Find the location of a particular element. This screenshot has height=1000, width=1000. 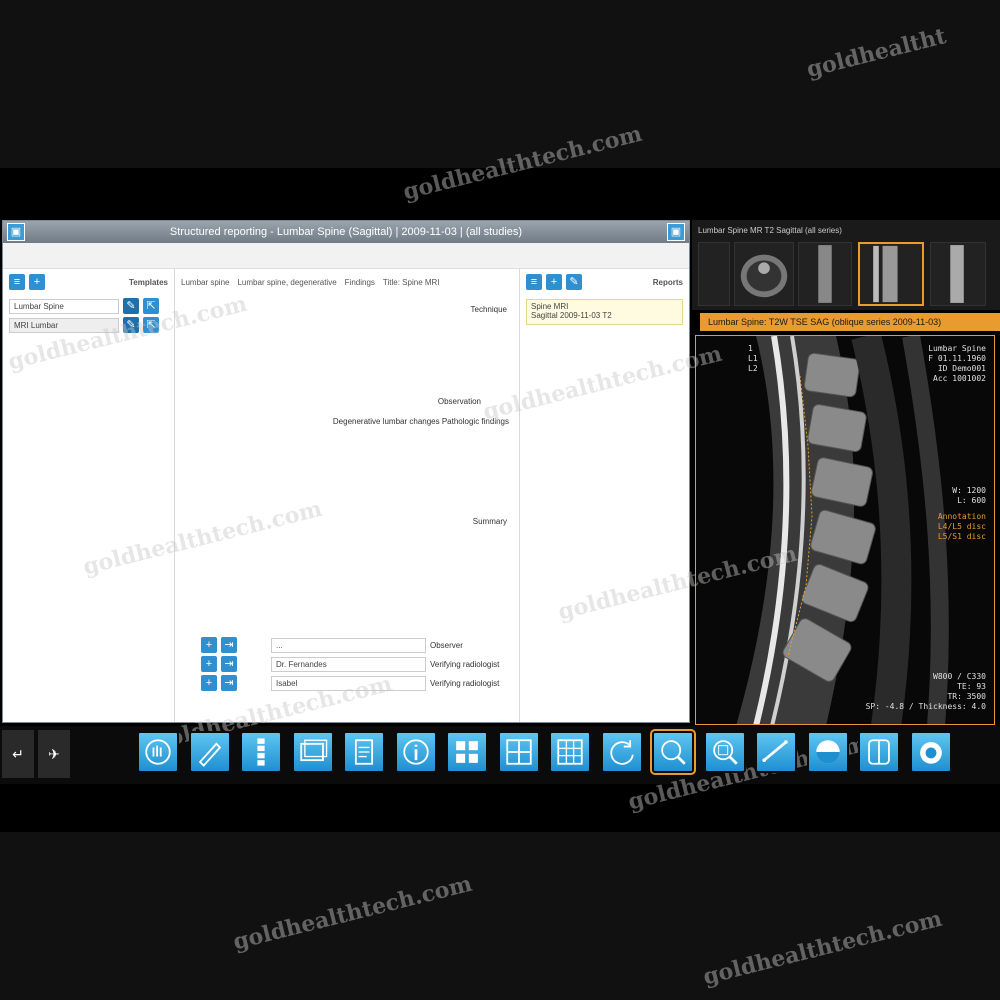

image-stack-tool-button is located at coordinates (312, 752).